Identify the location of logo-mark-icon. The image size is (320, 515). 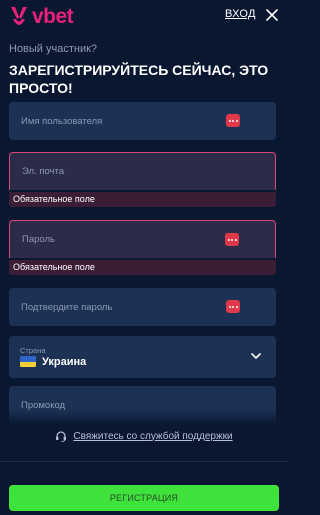
(19, 16).